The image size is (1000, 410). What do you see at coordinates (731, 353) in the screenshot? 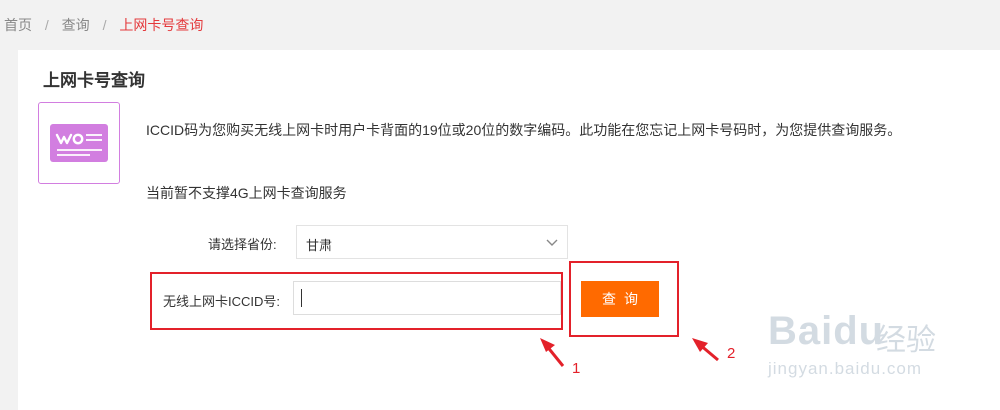
I see `annotation-number-2: 2` at bounding box center [731, 353].